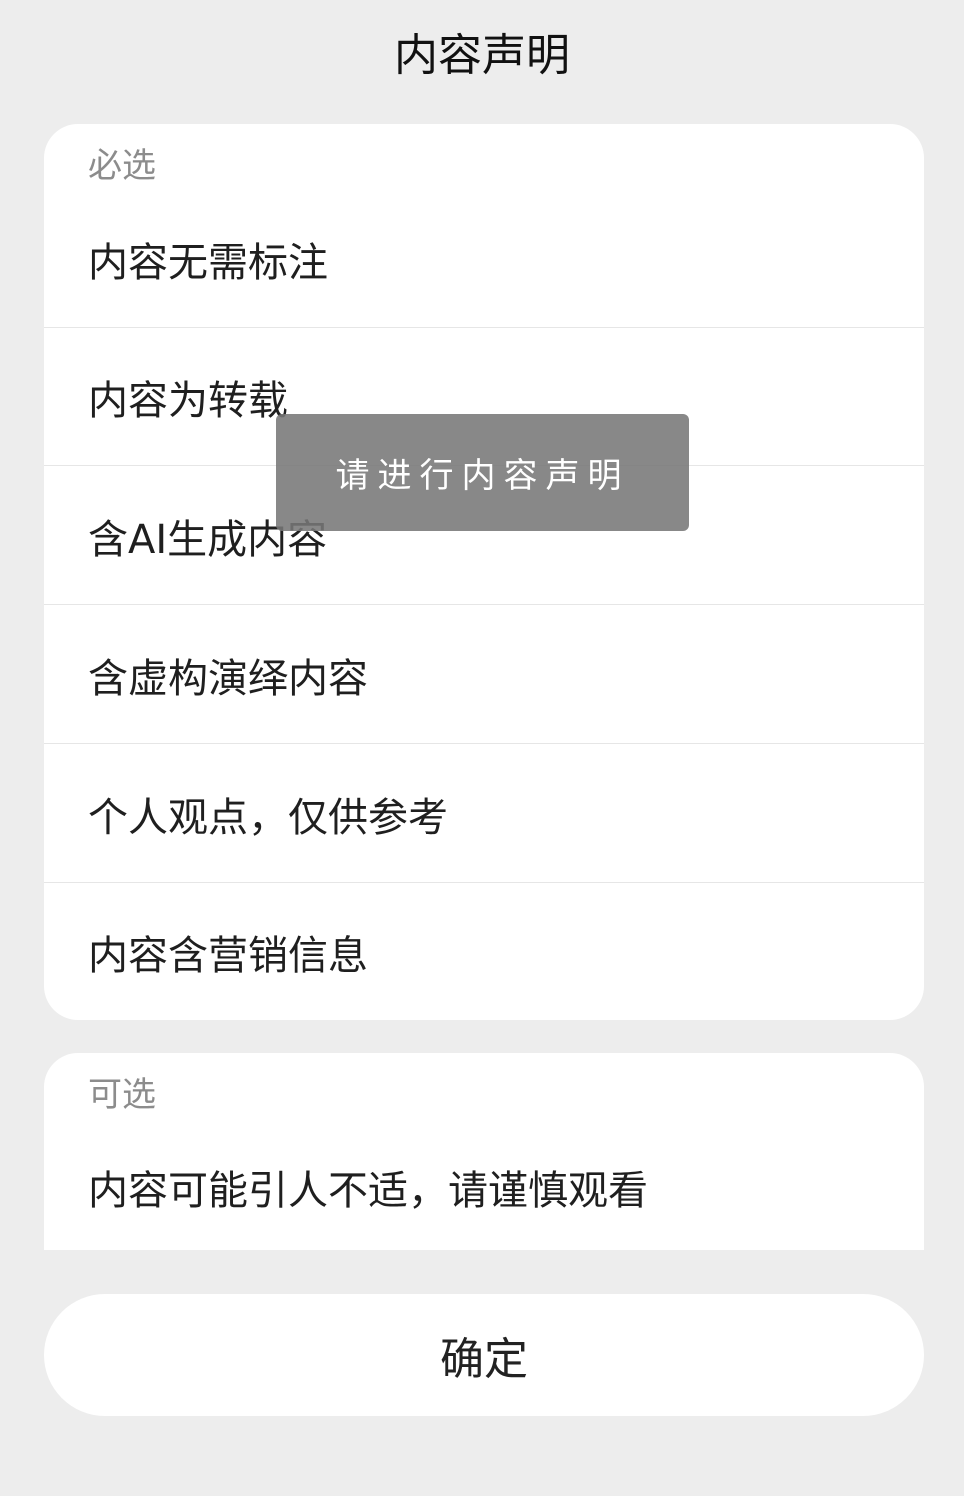  I want to click on option-personal-opinion: 个人观点，仅供参考, so click(484, 814).